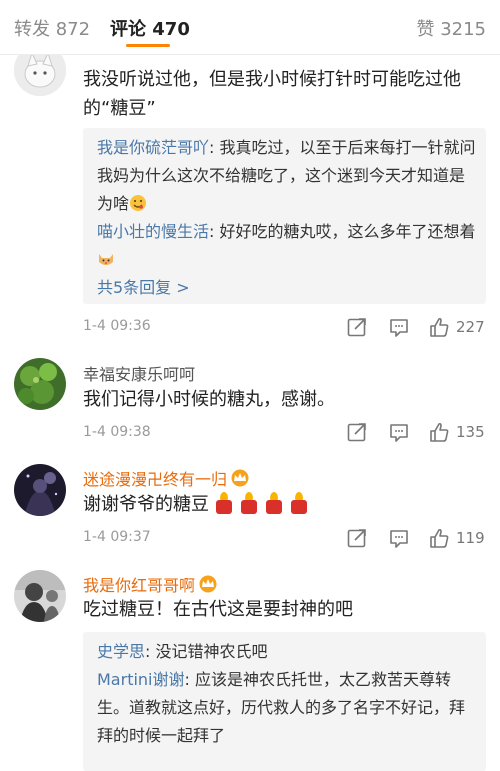 This screenshot has height=771, width=500. I want to click on reply-username: Martini谢谢, so click(141, 679).